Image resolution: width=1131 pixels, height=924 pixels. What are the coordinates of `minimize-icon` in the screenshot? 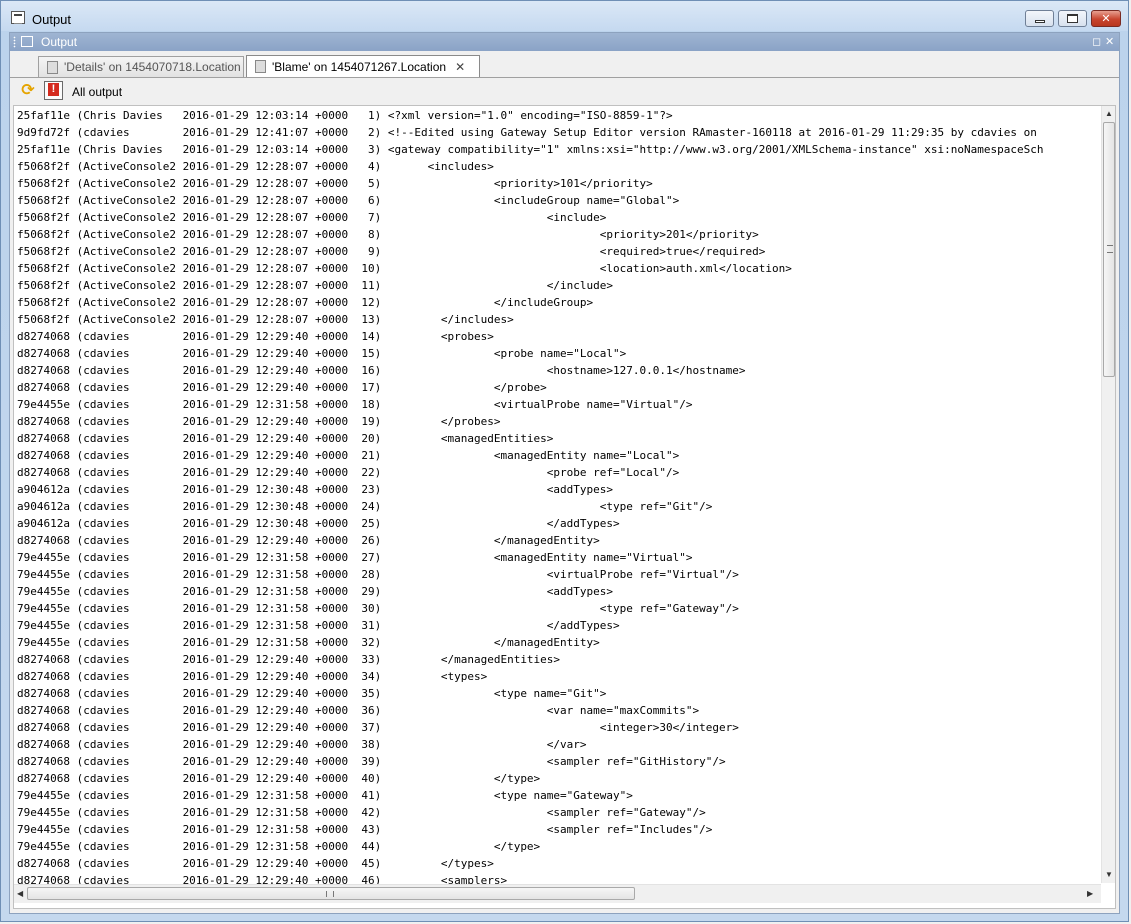 It's located at (1039, 21).